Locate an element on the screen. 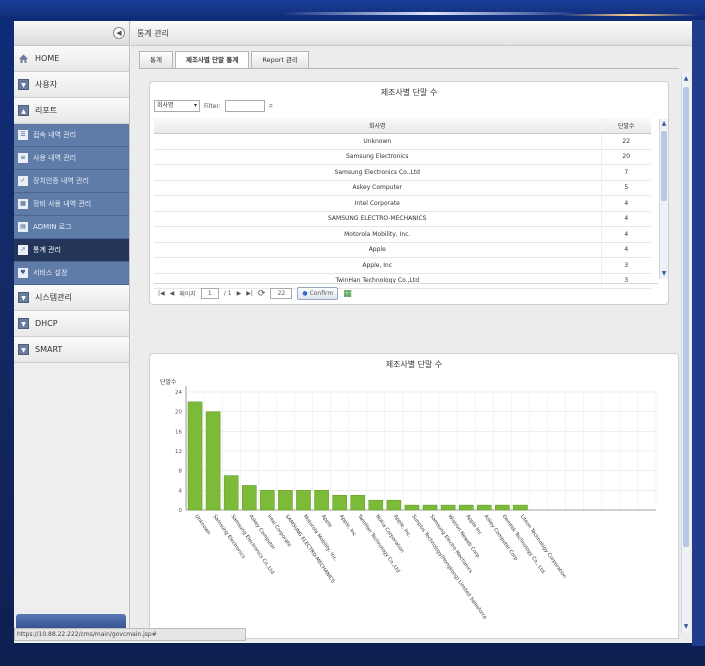 Image resolution: width=705 pixels, height=666 pixels. page-number-input: 1 is located at coordinates (209, 293).